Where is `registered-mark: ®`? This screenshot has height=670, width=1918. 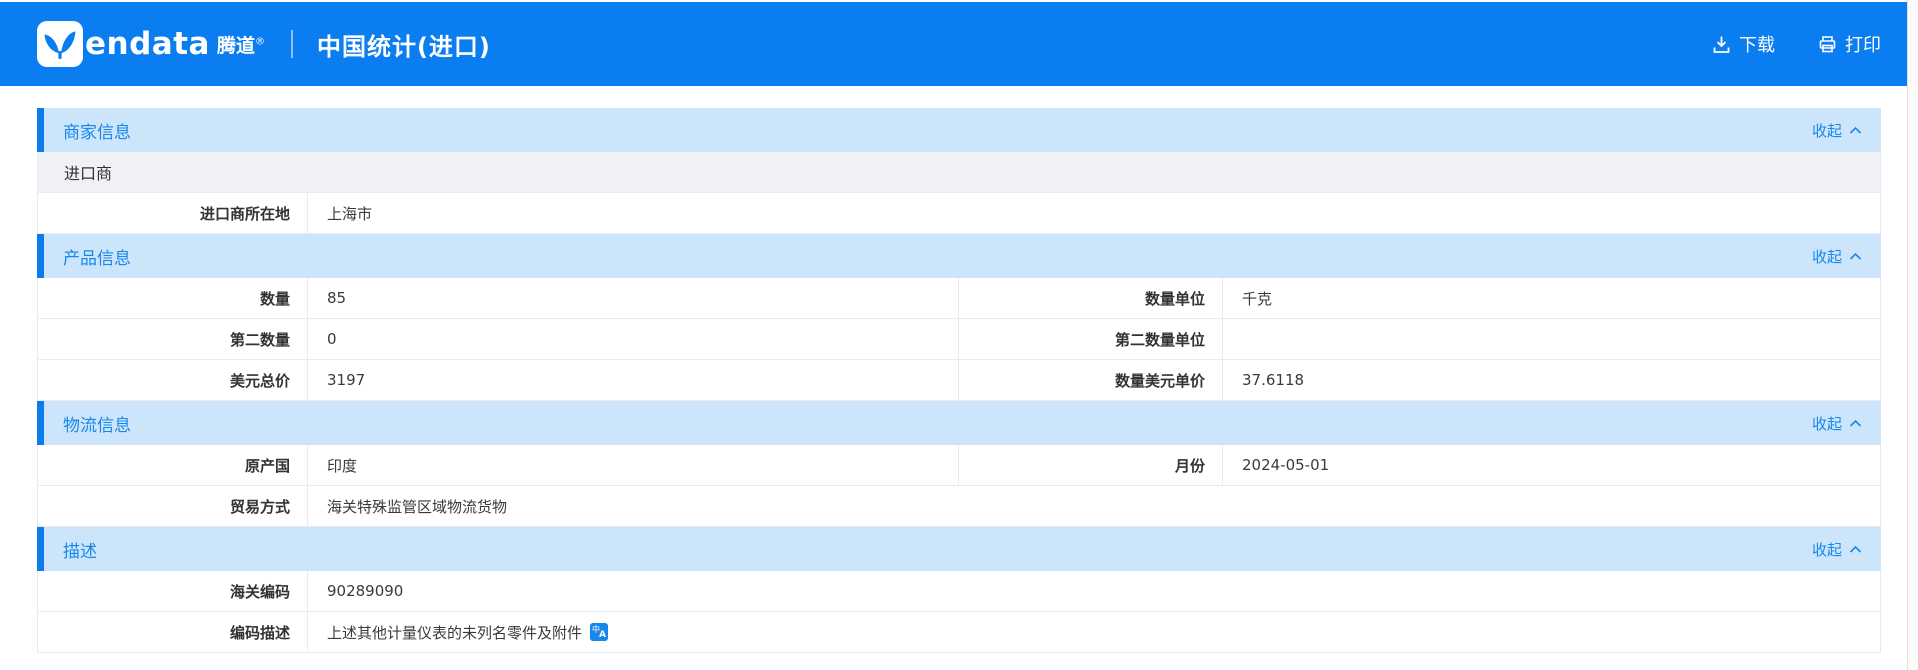
registered-mark: ® is located at coordinates (259, 42).